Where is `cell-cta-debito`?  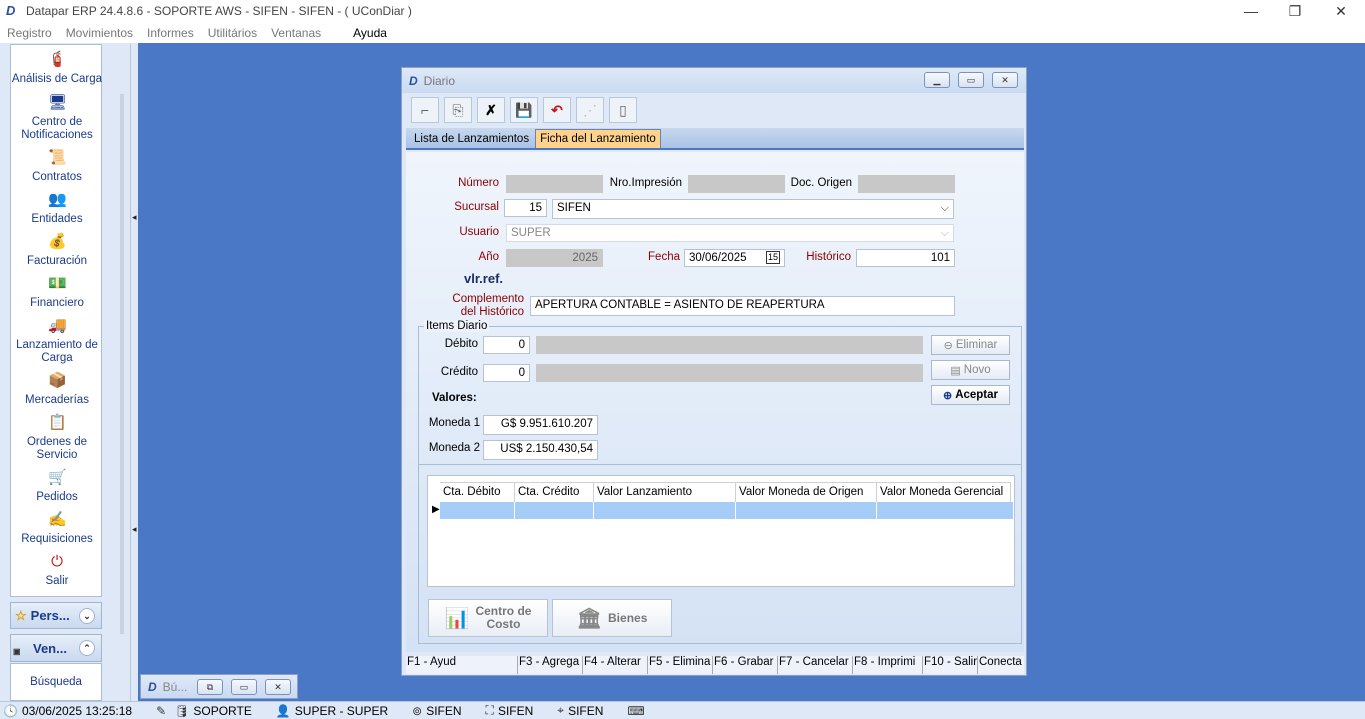 cell-cta-debito is located at coordinates (477, 510).